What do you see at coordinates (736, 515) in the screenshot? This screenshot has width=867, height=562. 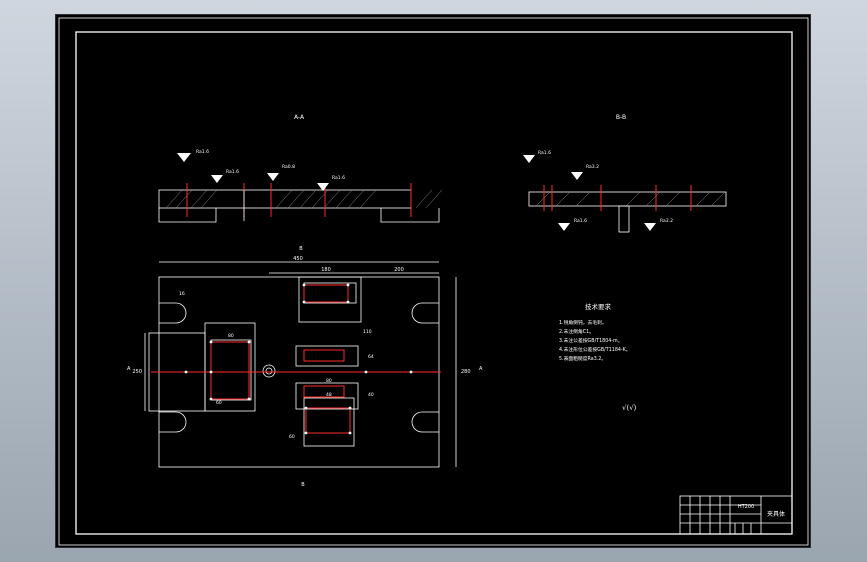 I see `title-block: HT200 夹具体` at bounding box center [736, 515].